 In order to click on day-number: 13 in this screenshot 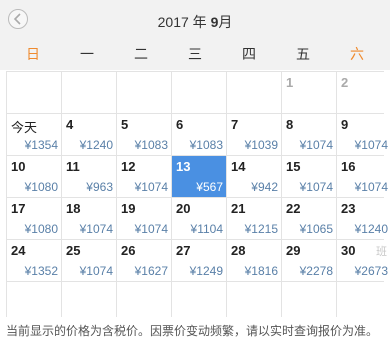, I will do `click(183, 166)`.